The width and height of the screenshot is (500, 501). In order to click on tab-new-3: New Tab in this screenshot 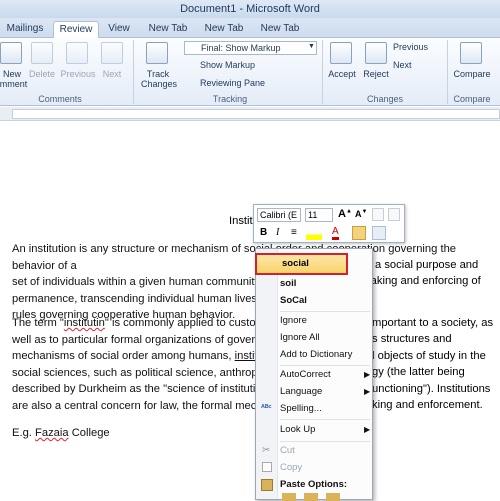, I will do `click(280, 29)`.